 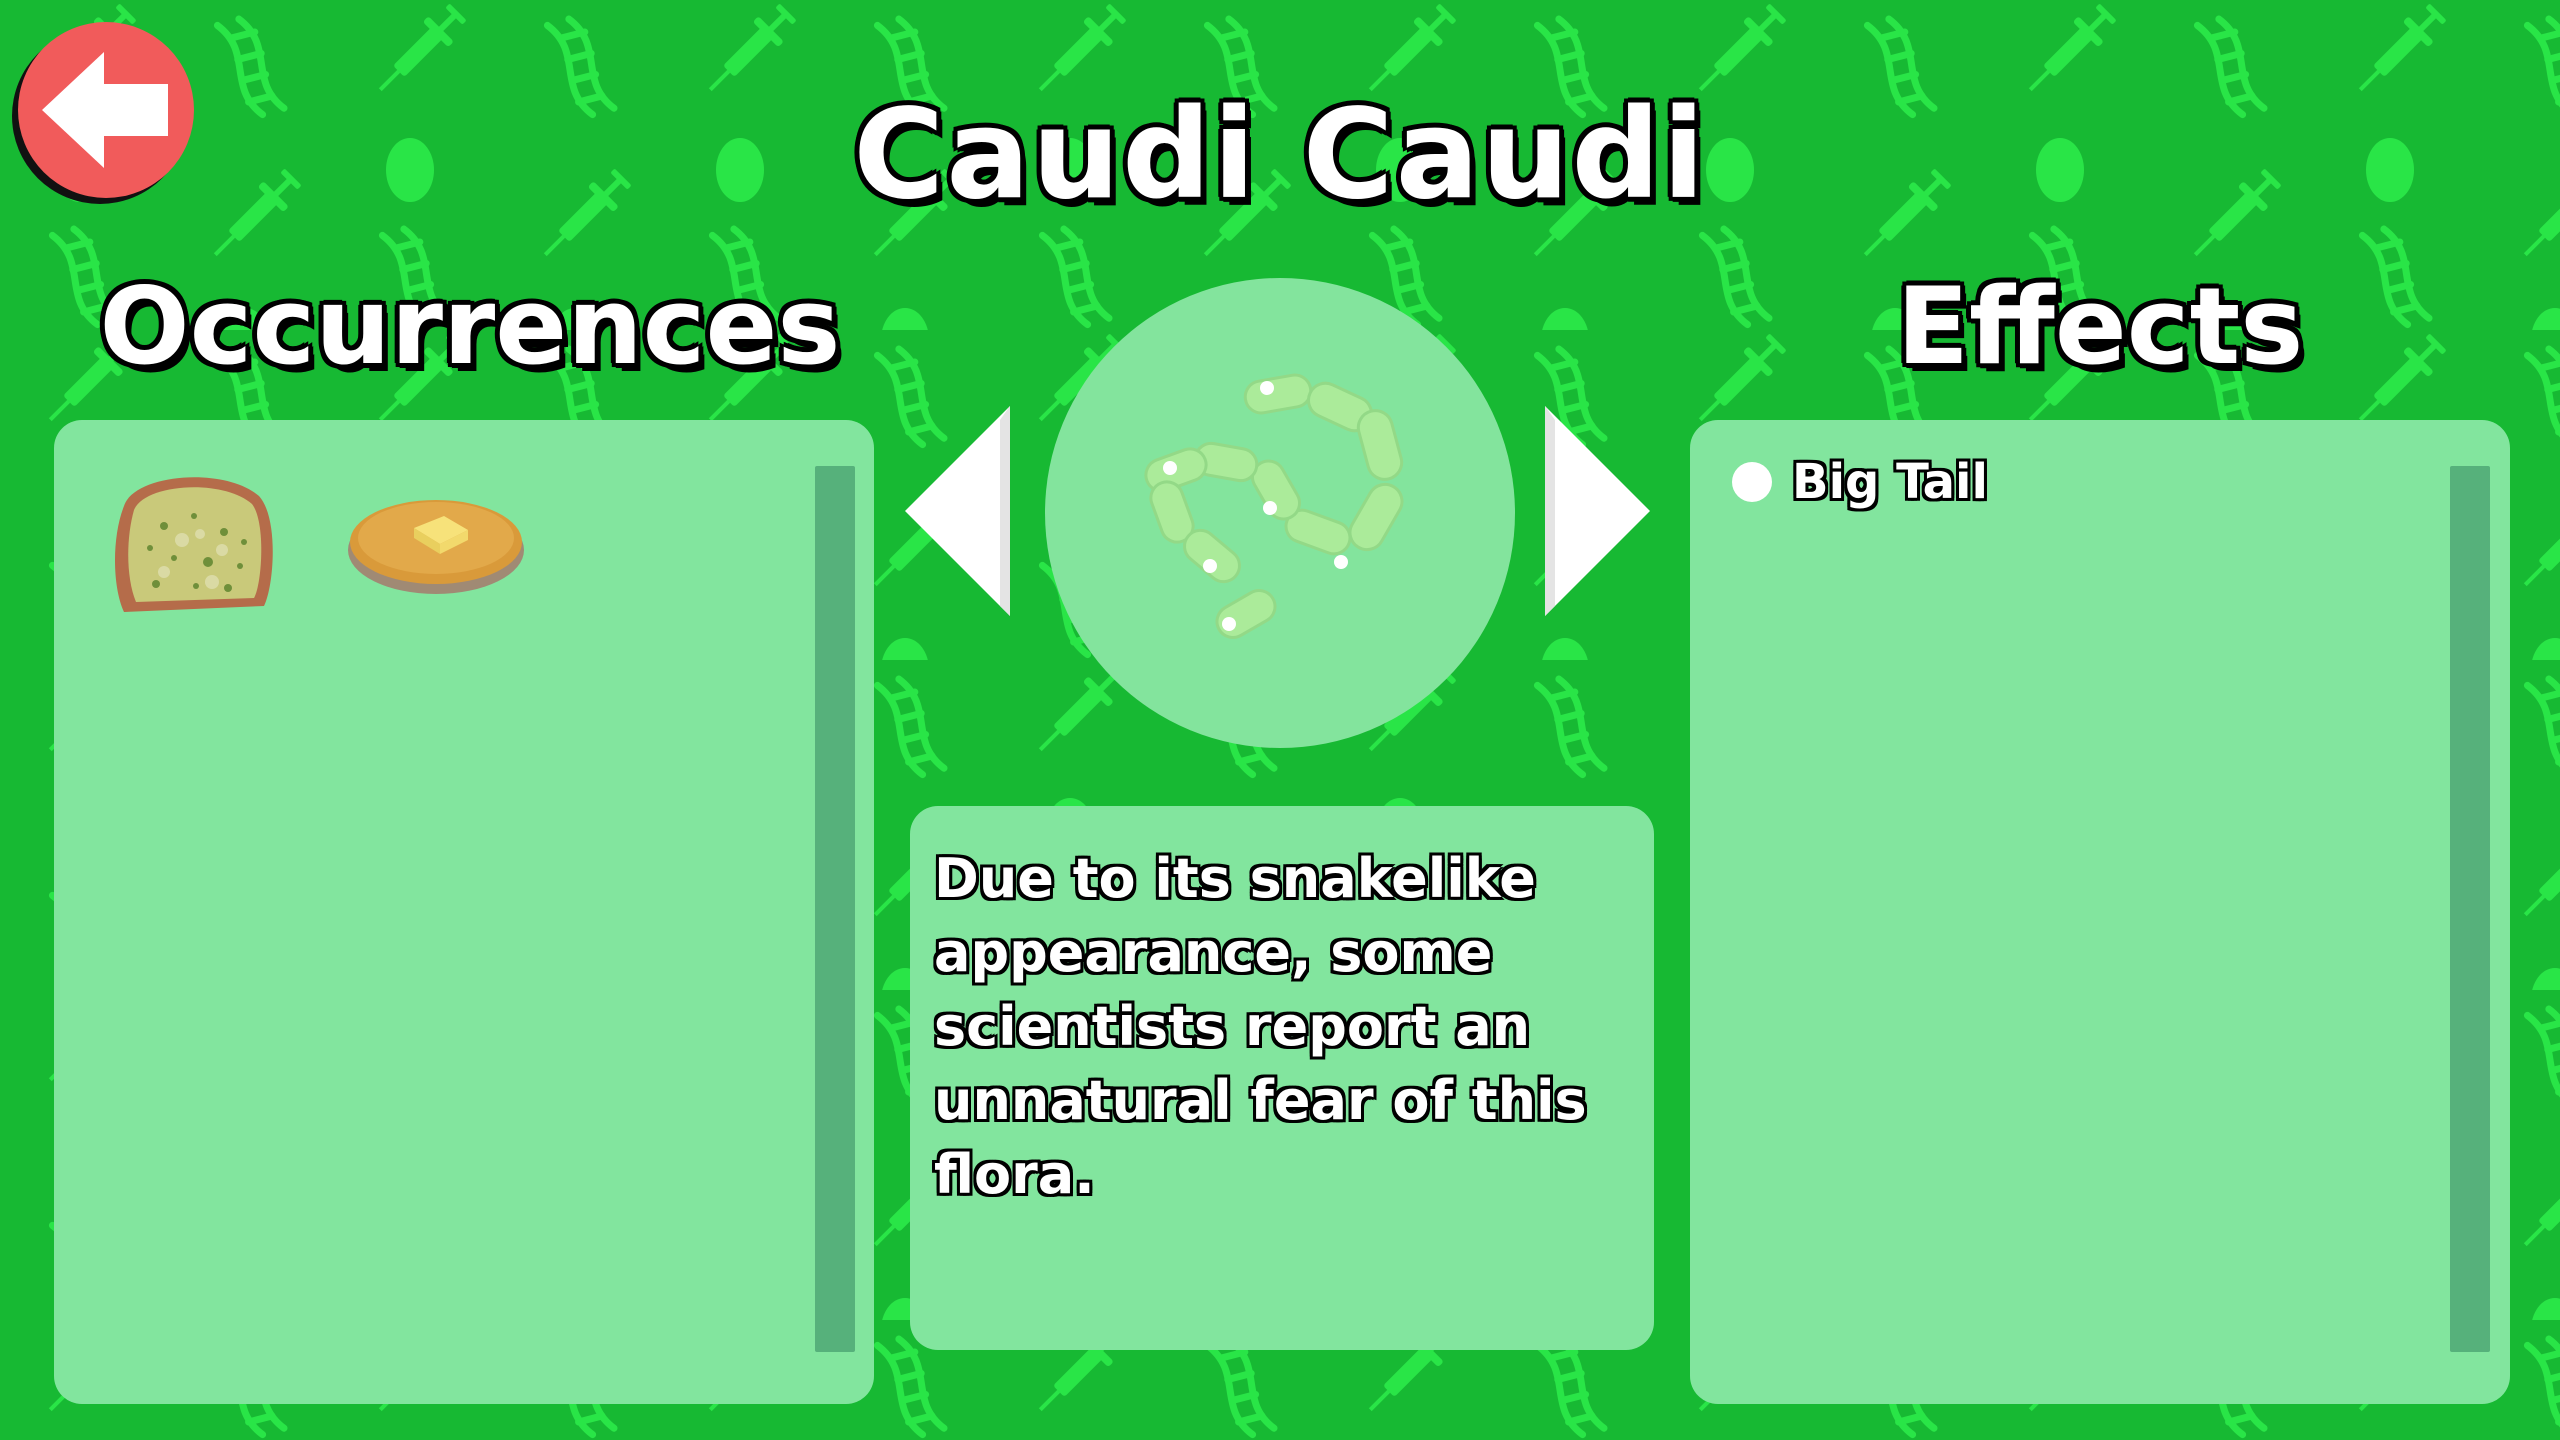 I want to click on occurrences-heading: Occurrences, so click(x=470, y=326).